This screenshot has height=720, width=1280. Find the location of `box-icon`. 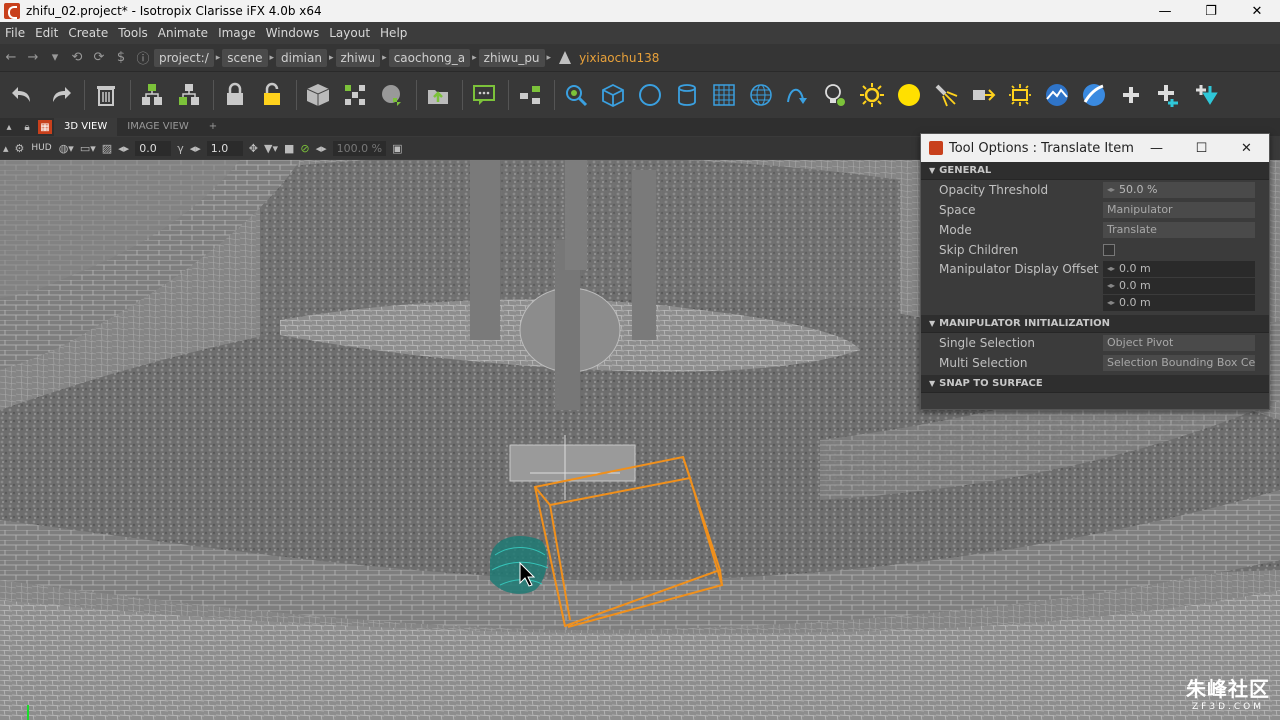

box-icon is located at coordinates (613, 95).